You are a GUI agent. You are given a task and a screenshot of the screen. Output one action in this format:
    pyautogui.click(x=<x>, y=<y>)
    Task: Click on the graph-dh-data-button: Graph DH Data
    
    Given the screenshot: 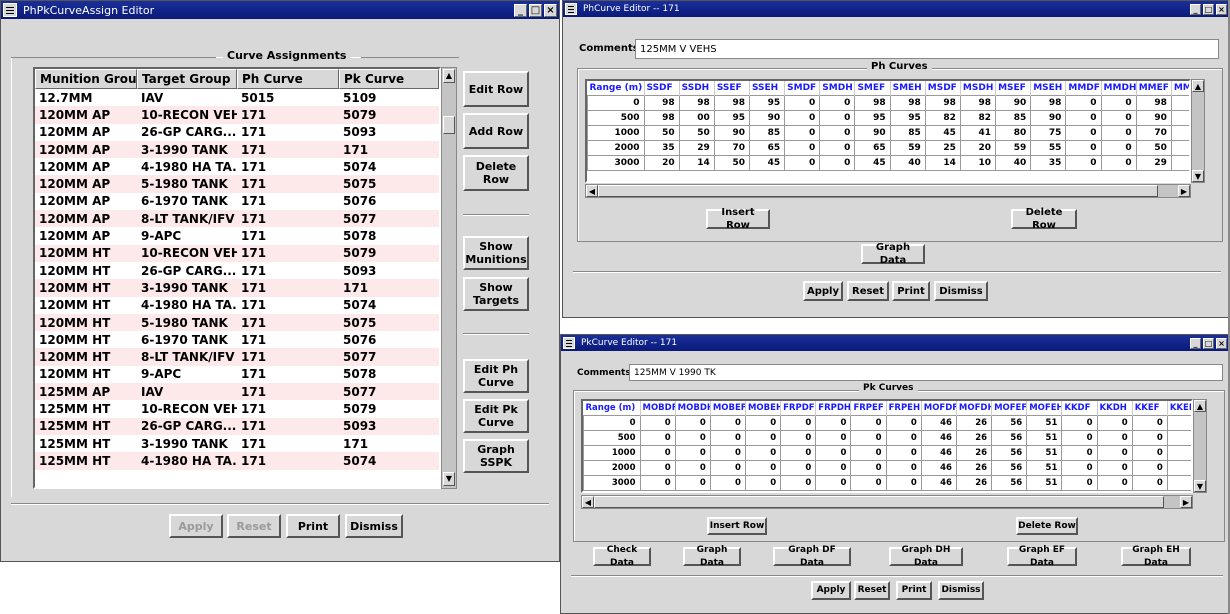 What is the action you would take?
    pyautogui.click(x=926, y=556)
    